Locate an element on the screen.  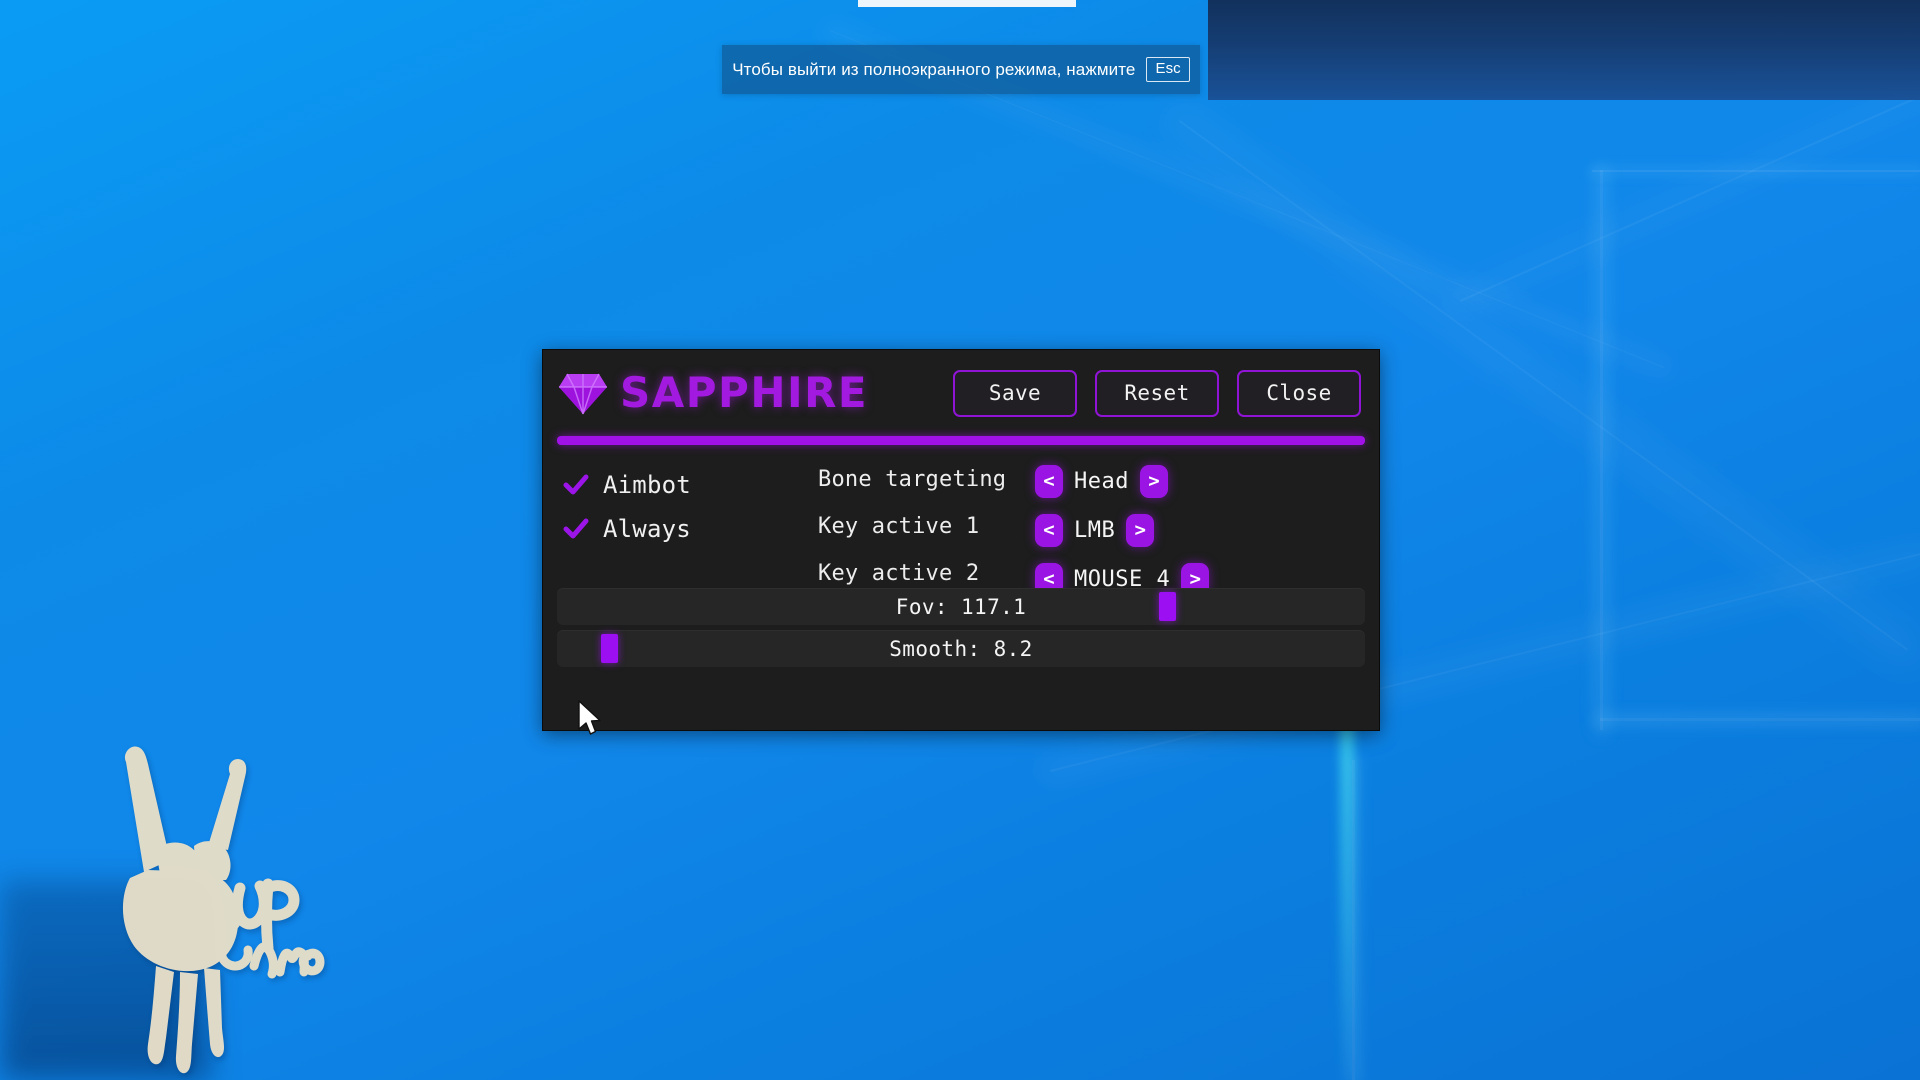
fov-slider-label: Fov: 117.1 is located at coordinates (961, 606).